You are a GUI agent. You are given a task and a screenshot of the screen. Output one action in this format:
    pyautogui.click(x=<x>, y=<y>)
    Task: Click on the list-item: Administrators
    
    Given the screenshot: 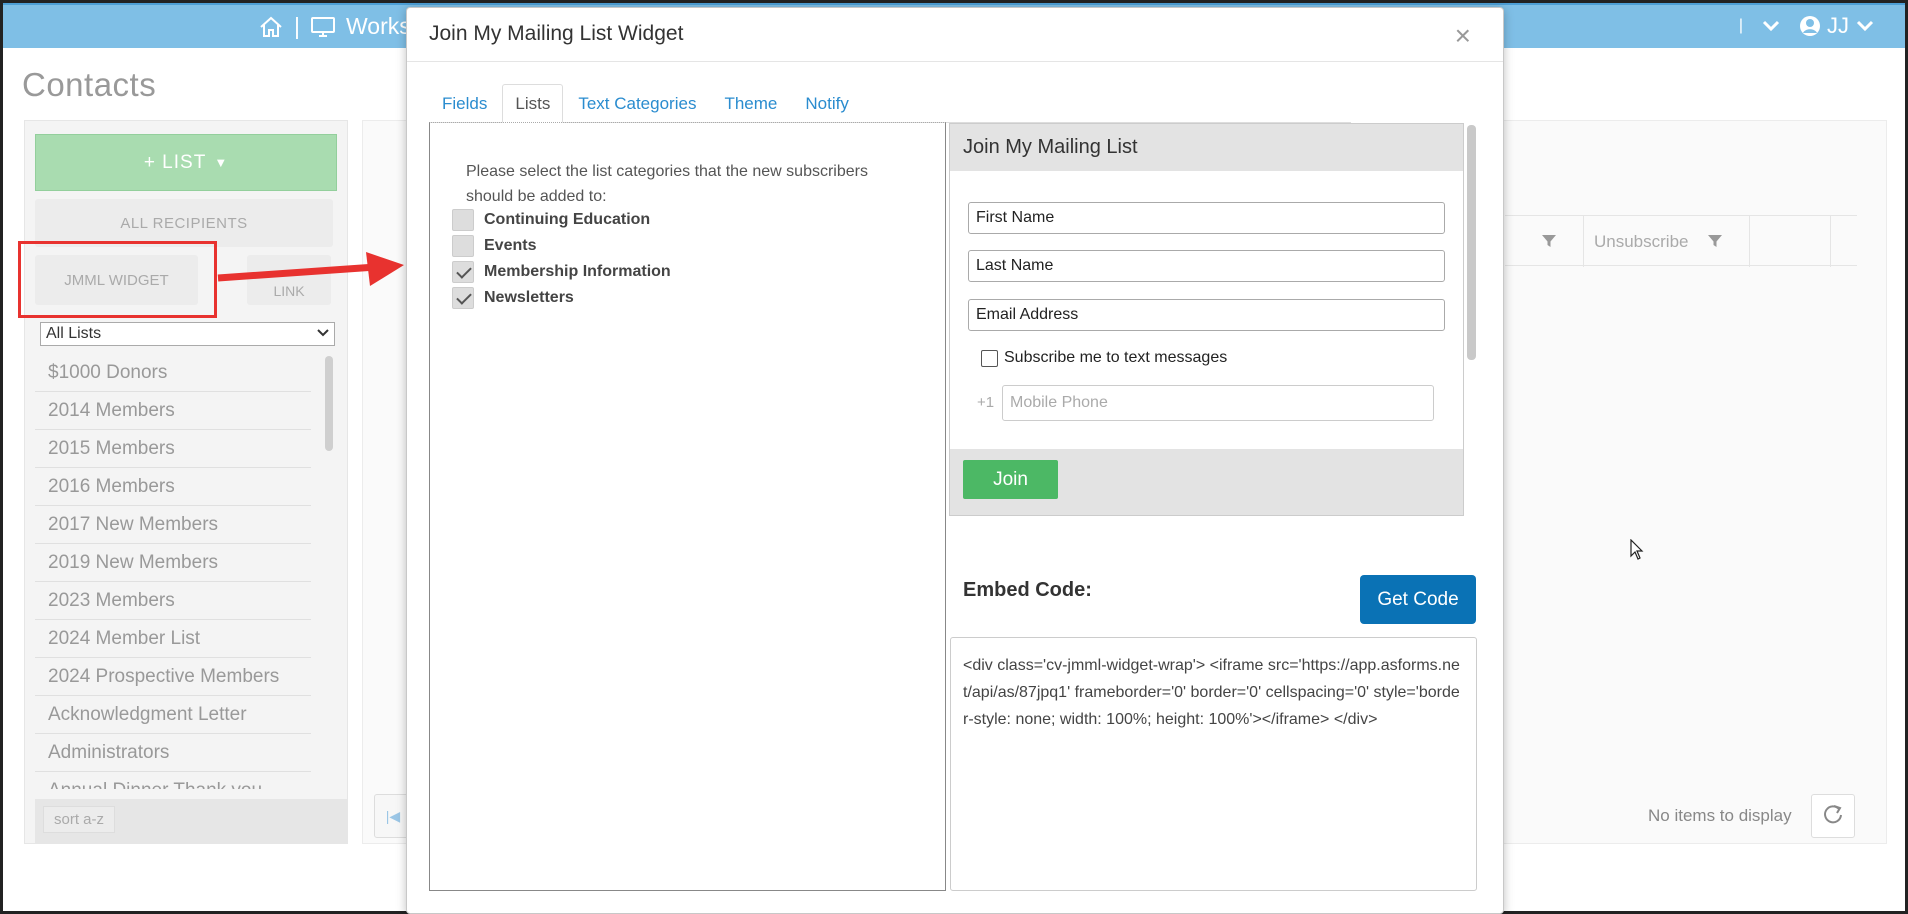 What is the action you would take?
    pyautogui.click(x=173, y=753)
    